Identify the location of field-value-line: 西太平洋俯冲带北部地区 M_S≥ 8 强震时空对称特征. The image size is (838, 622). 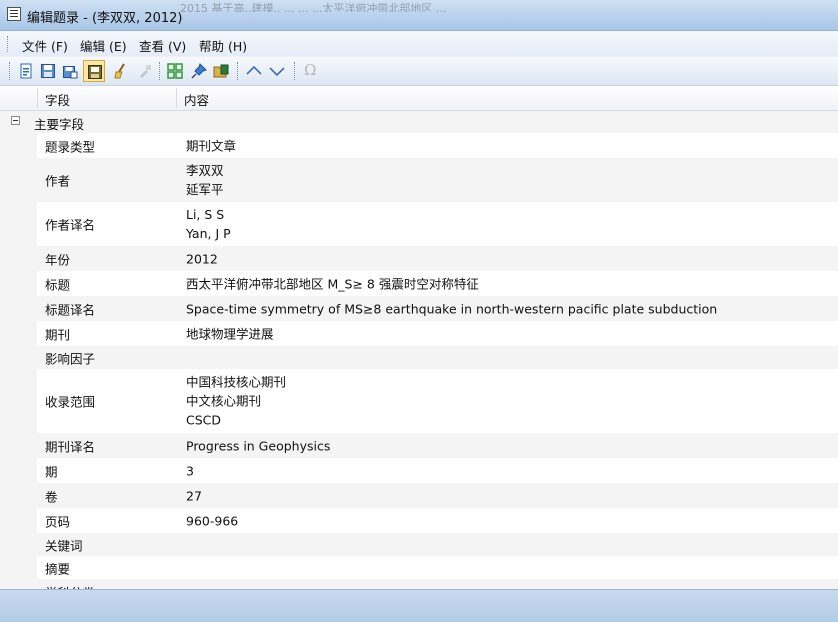
(332, 283).